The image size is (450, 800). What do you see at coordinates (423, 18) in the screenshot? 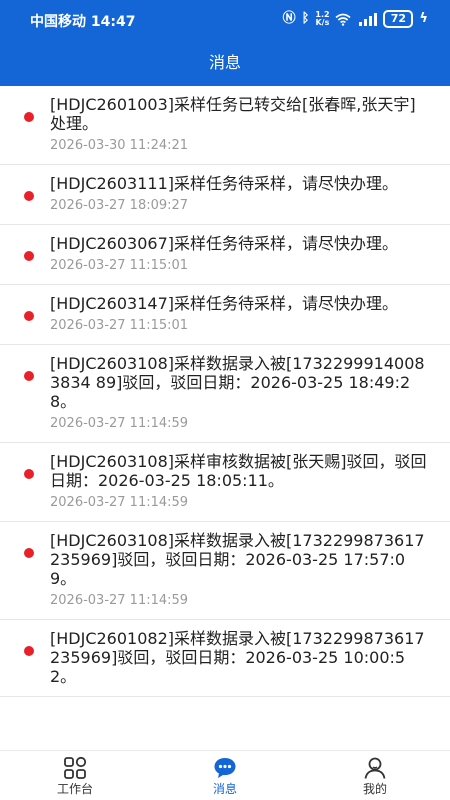
I see `charging-icon: ϟ` at bounding box center [423, 18].